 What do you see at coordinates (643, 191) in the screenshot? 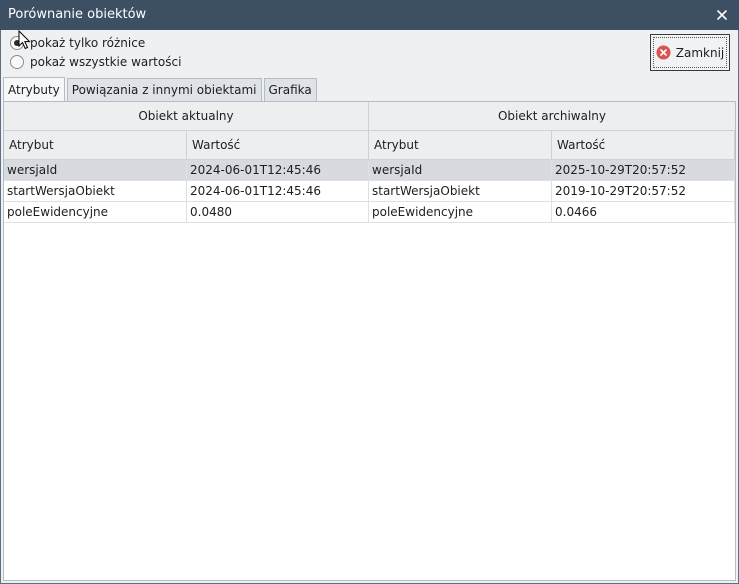
I see `cell-value: 2019-10-29T20:57:52` at bounding box center [643, 191].